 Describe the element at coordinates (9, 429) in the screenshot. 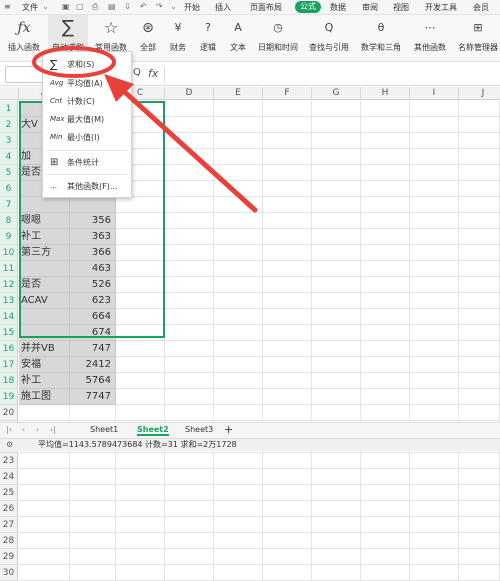

I see `first-sheet-icon: |‹` at that location.